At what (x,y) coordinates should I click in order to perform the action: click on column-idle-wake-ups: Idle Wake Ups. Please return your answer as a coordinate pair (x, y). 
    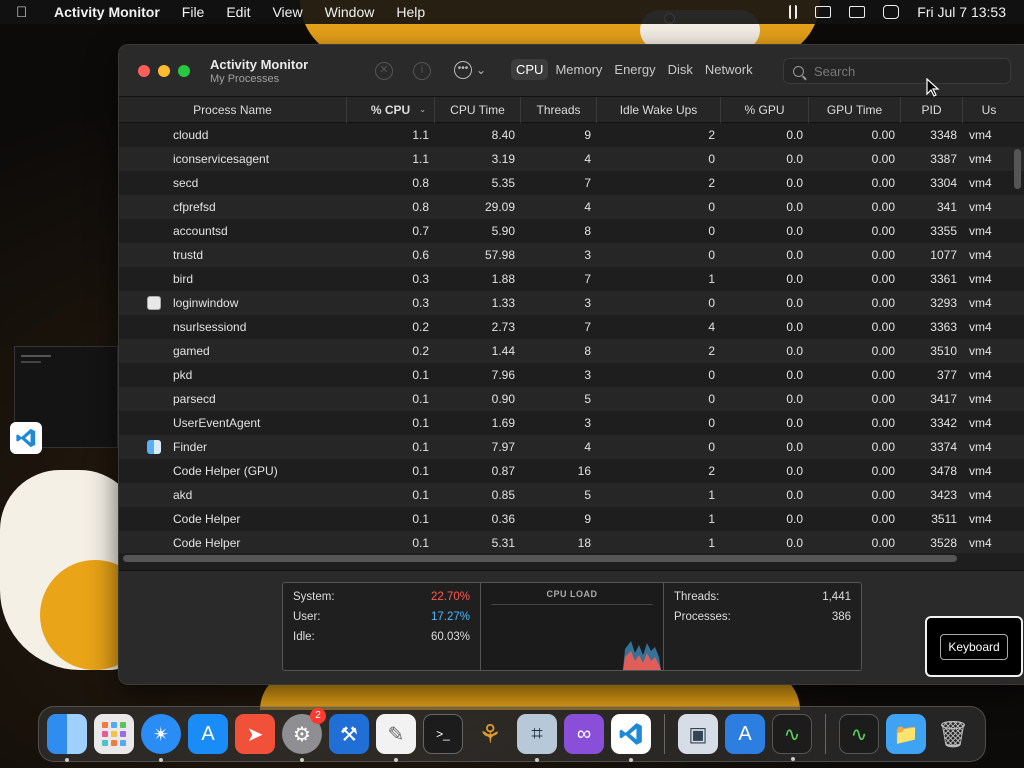
    Looking at the image, I should click on (659, 110).